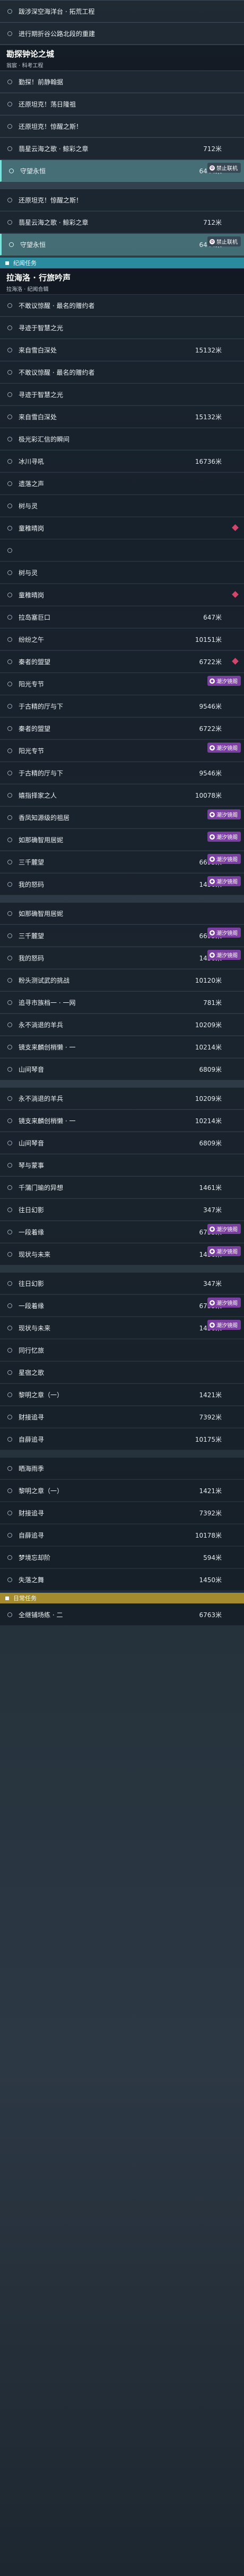  I want to click on tide-badge: ◆ 潮汐镜阁, so click(224, 681).